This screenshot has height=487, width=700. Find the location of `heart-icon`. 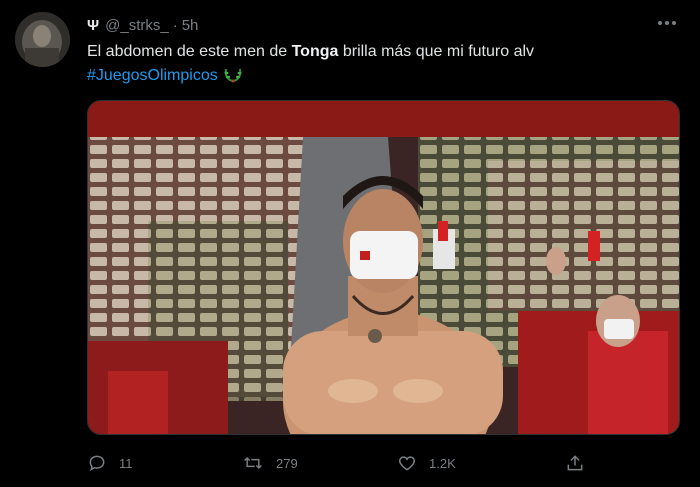

heart-icon is located at coordinates (407, 463).